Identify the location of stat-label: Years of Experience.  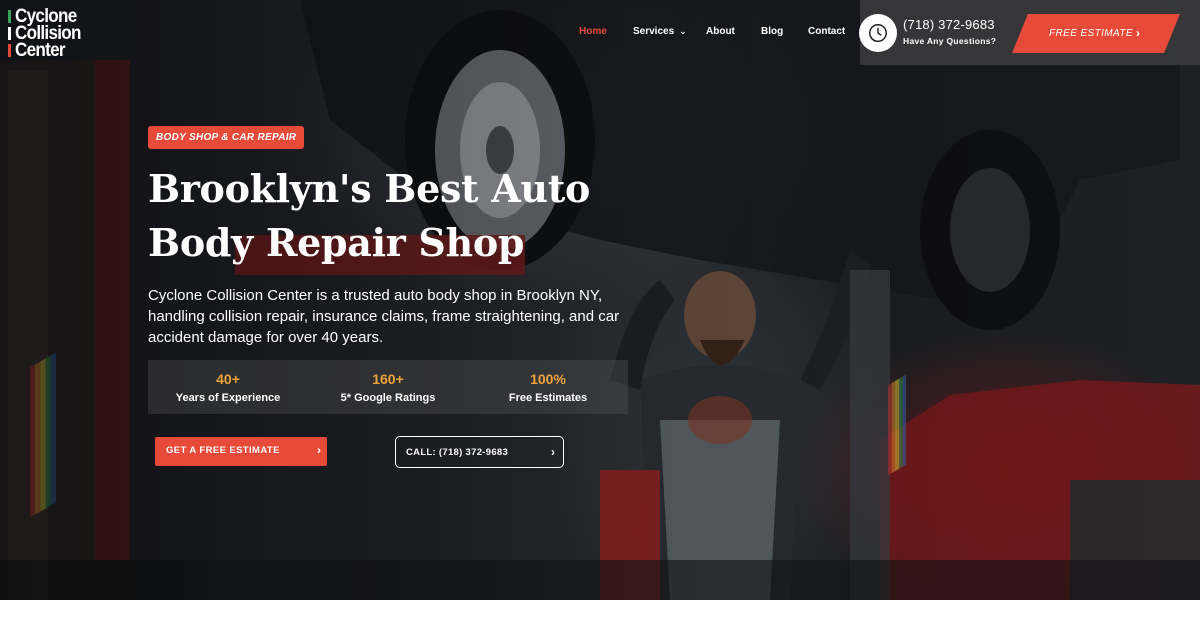
(228, 398).